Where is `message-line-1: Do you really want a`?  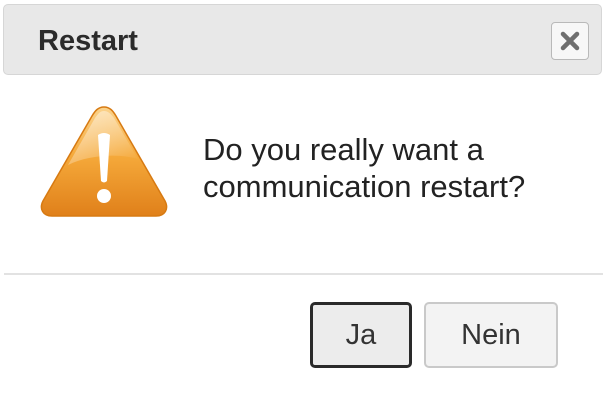
message-line-1: Do you really want a is located at coordinates (343, 149).